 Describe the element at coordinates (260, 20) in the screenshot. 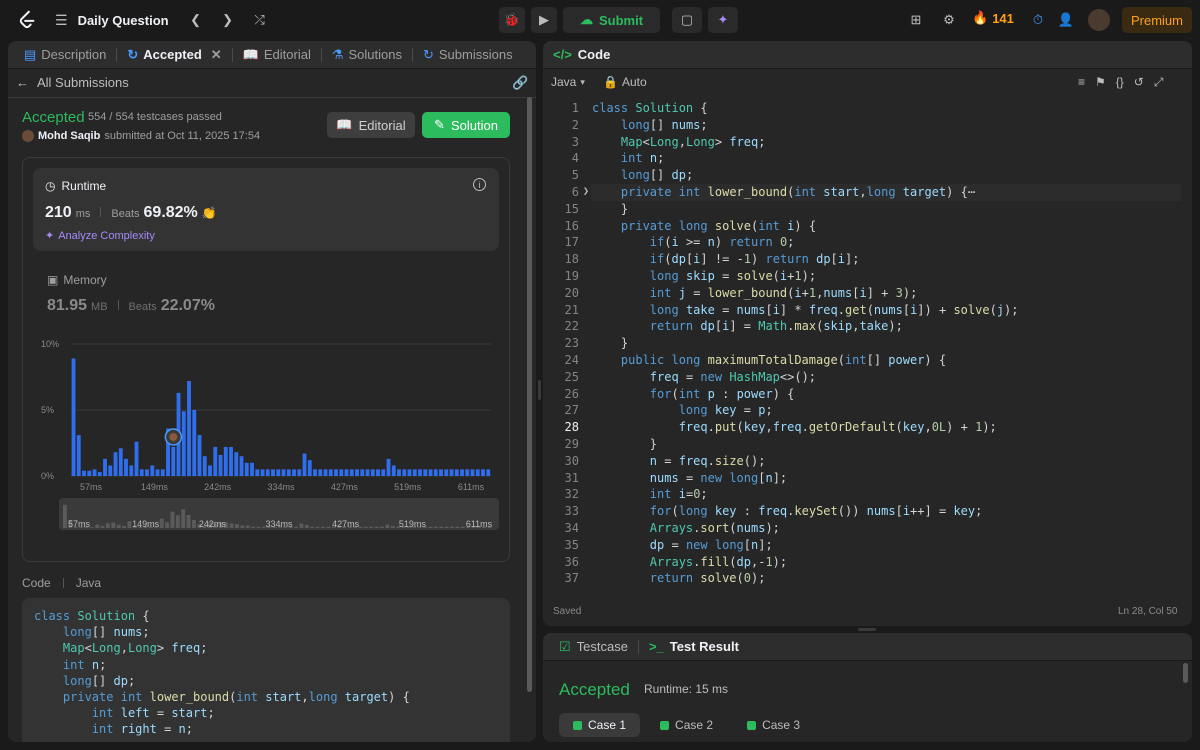

I see `shuffle-icon: ⤮` at that location.